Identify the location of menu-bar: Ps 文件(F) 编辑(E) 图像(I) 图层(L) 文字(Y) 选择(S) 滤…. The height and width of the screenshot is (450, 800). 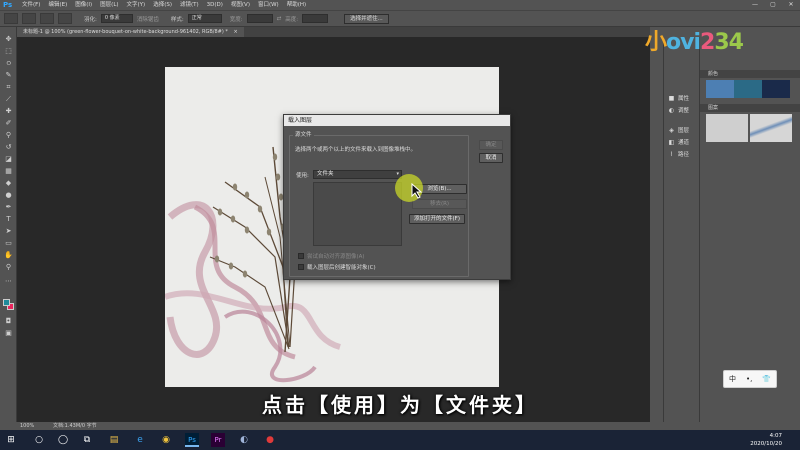
(400, 5).